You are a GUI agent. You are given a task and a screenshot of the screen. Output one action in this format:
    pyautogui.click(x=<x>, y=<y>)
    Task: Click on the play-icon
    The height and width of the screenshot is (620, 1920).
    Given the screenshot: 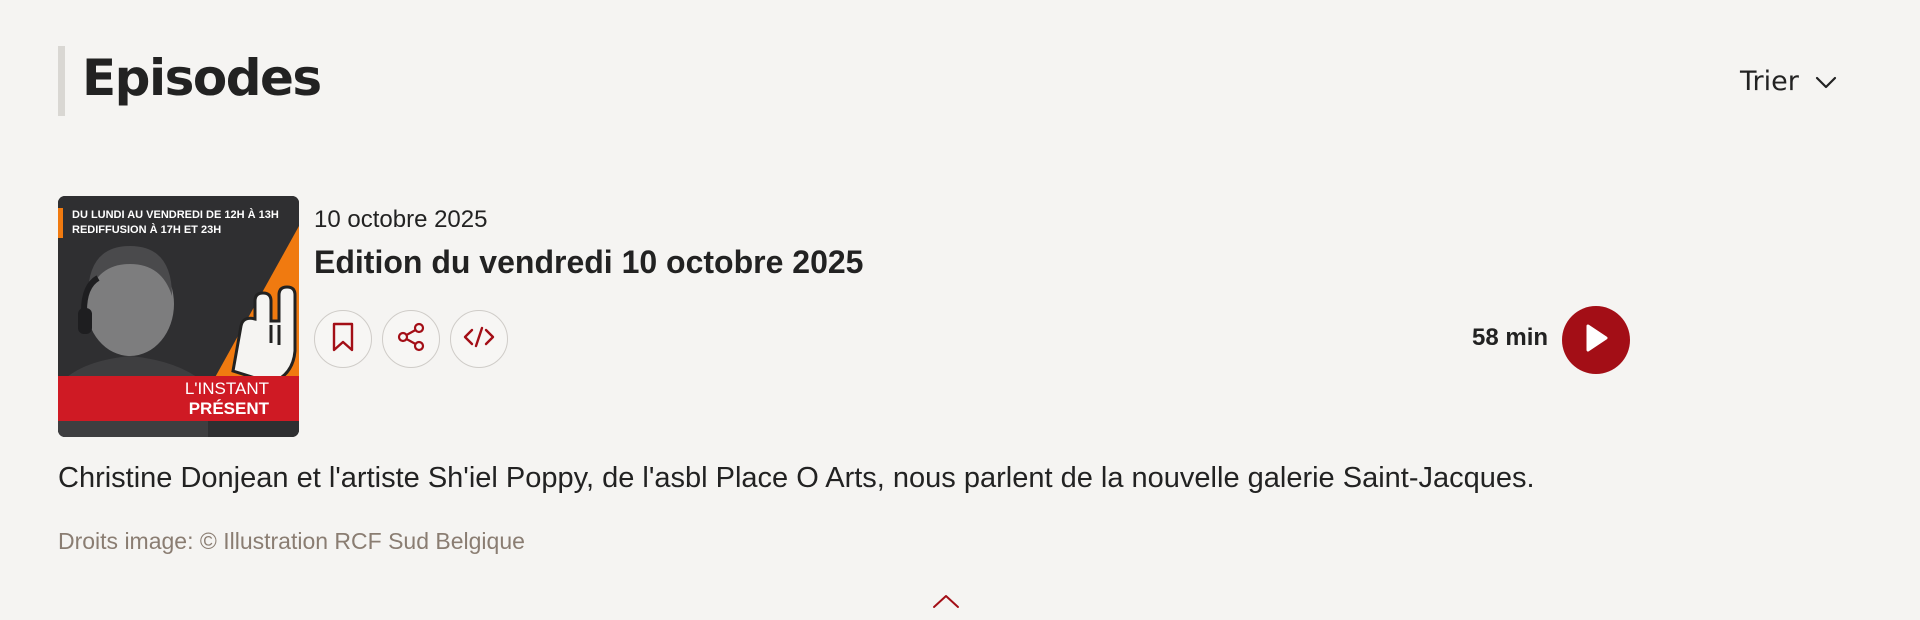 What is the action you would take?
    pyautogui.click(x=1596, y=340)
    